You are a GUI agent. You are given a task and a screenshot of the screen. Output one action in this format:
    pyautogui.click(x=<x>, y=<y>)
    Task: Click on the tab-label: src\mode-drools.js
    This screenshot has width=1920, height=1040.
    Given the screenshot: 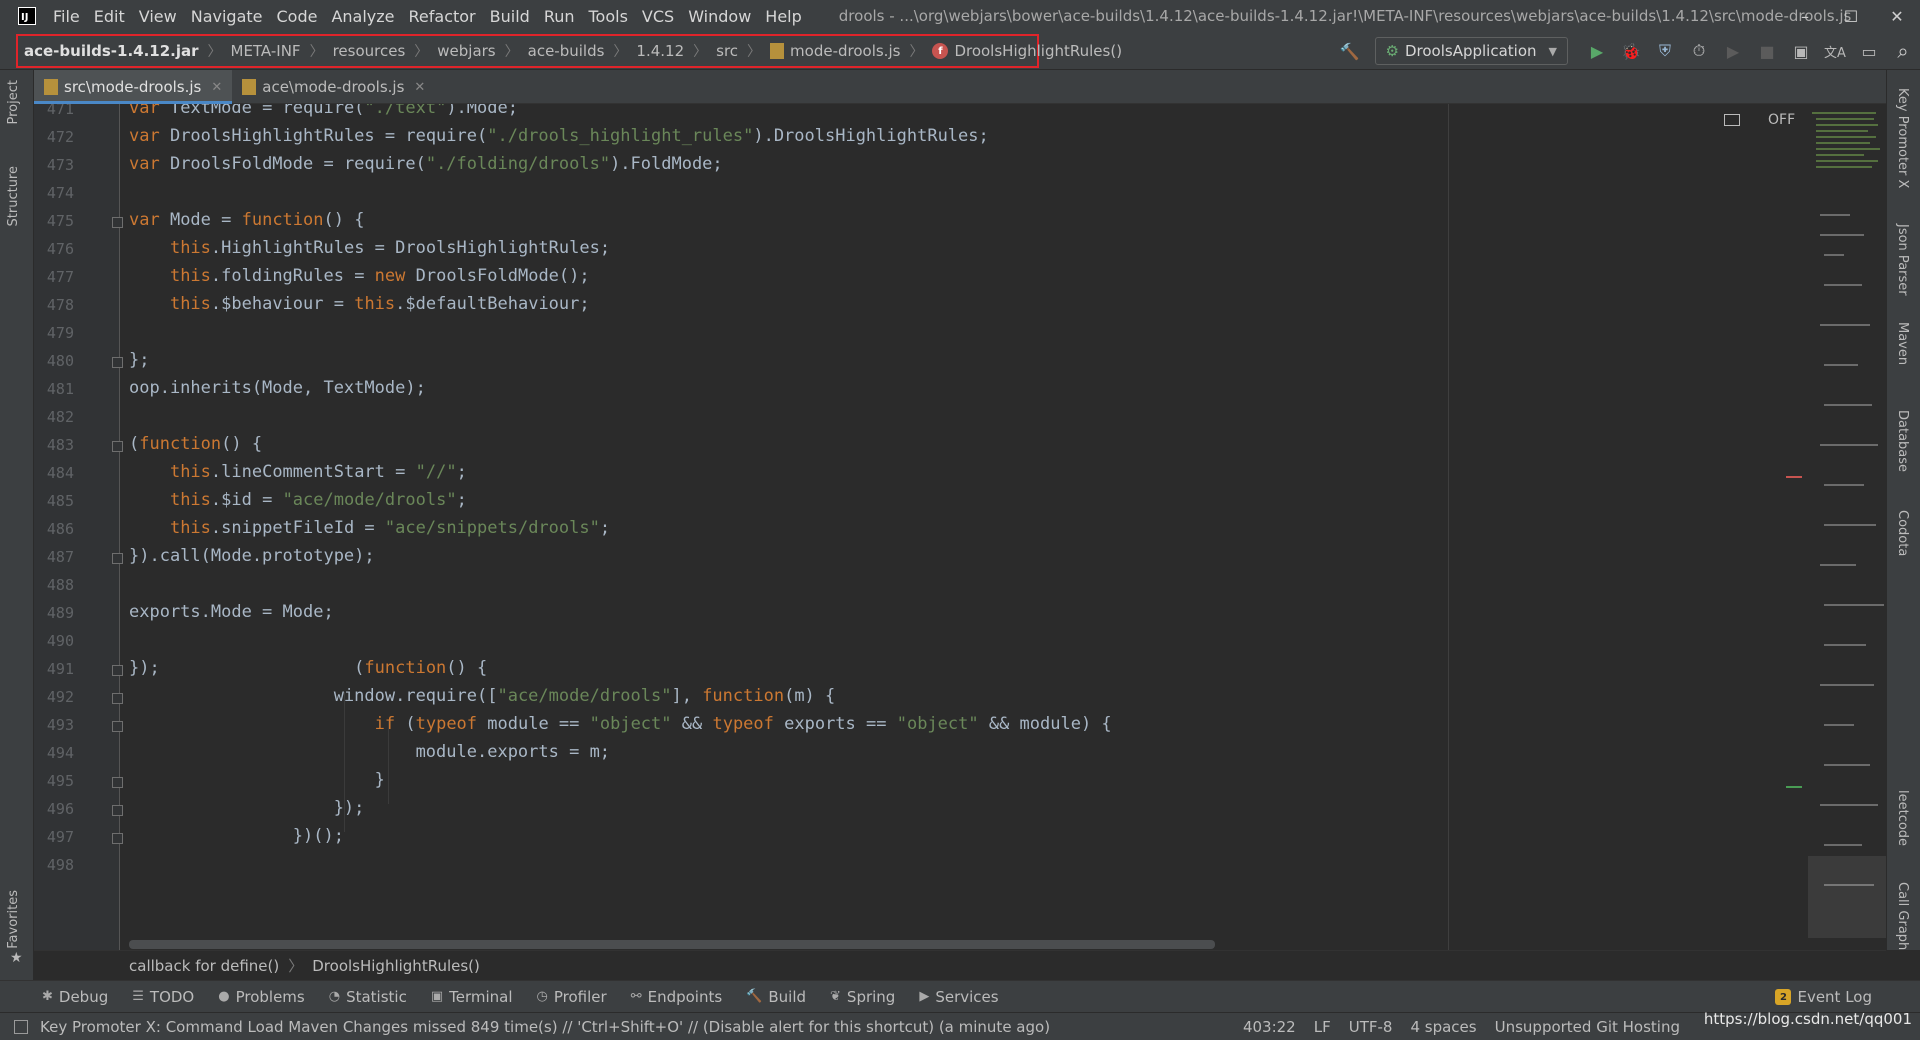 What is the action you would take?
    pyautogui.click(x=133, y=87)
    